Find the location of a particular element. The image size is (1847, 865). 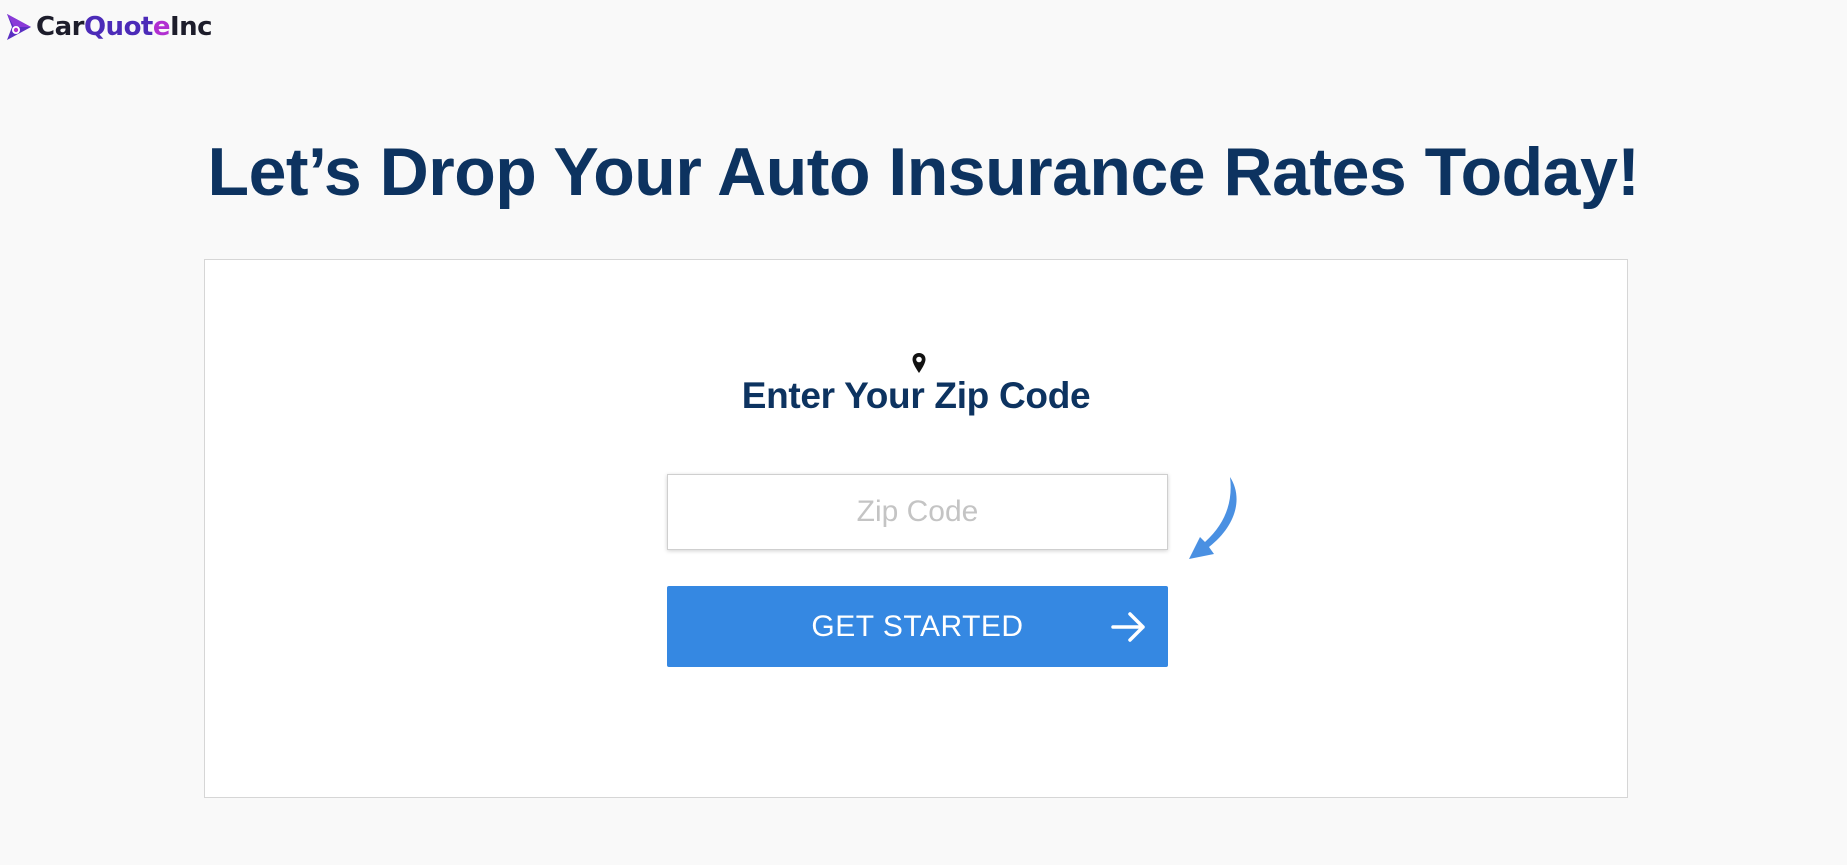

zip-code-input is located at coordinates (917, 512).